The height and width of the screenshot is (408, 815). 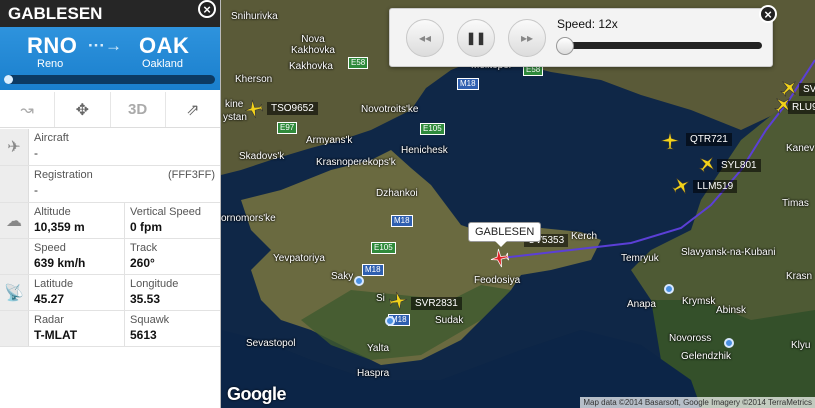 What do you see at coordinates (110, 257) in the screenshot?
I see `speed-row: Speed 639 km/h Track 260°` at bounding box center [110, 257].